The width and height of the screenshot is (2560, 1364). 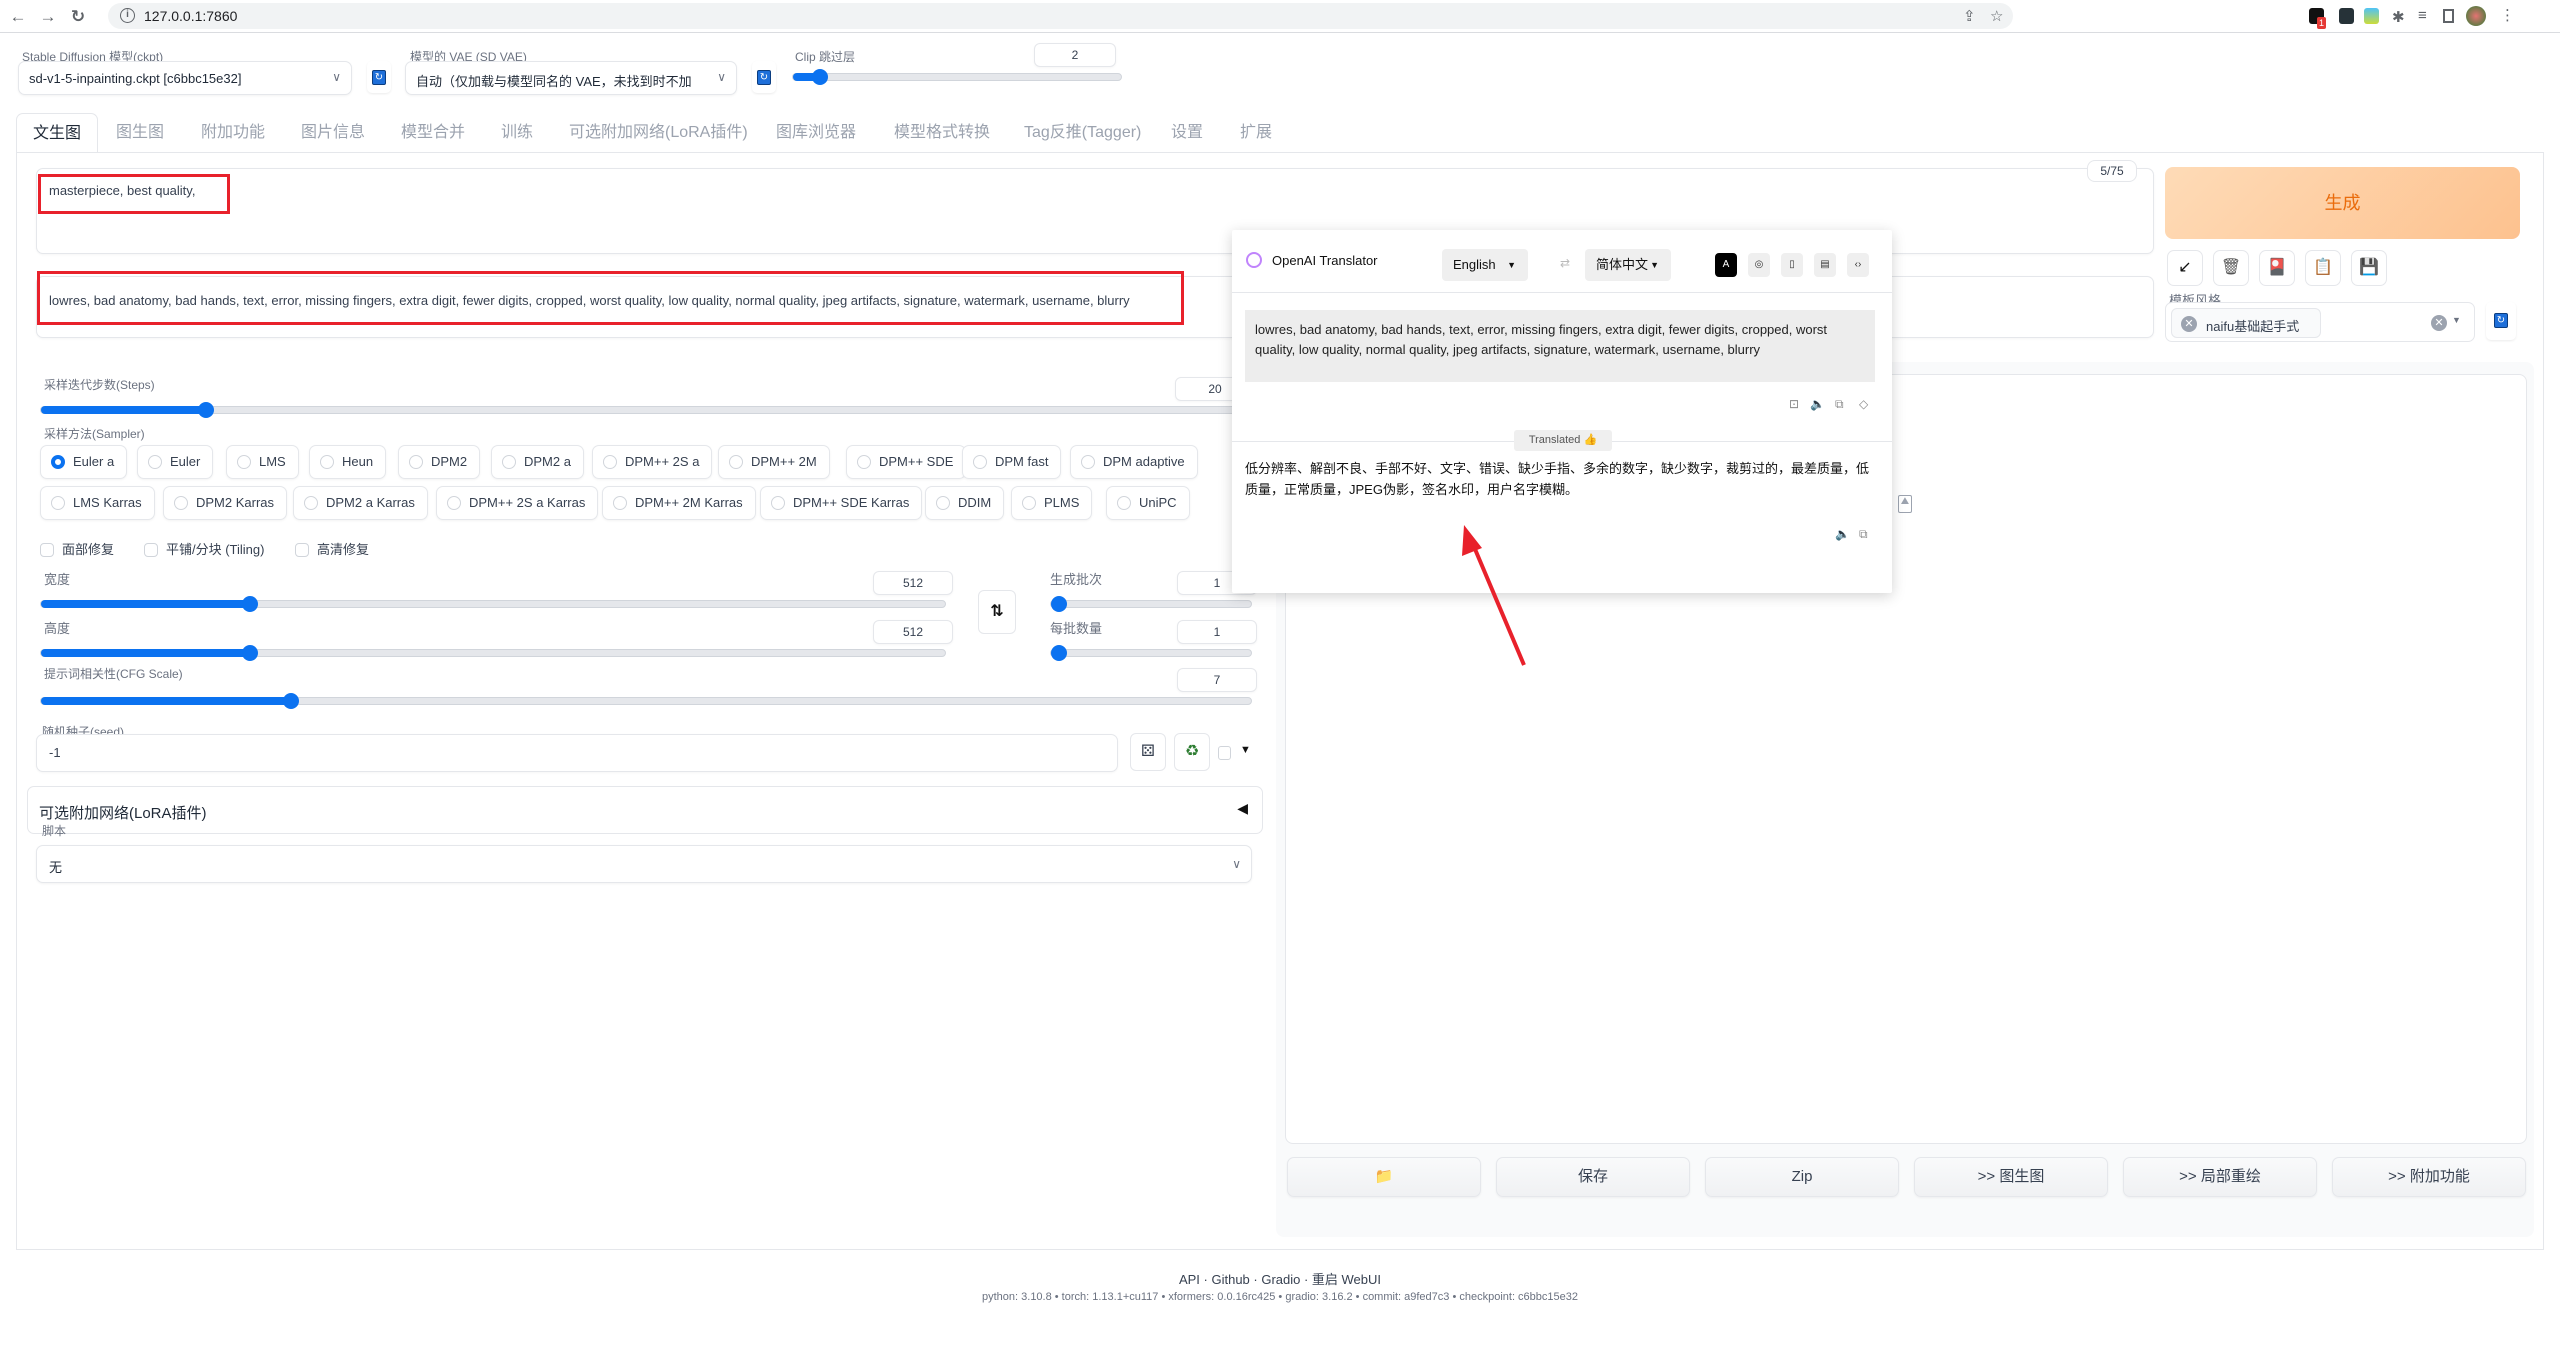 I want to click on sampler-option: PLMS, so click(x=1052, y=503).